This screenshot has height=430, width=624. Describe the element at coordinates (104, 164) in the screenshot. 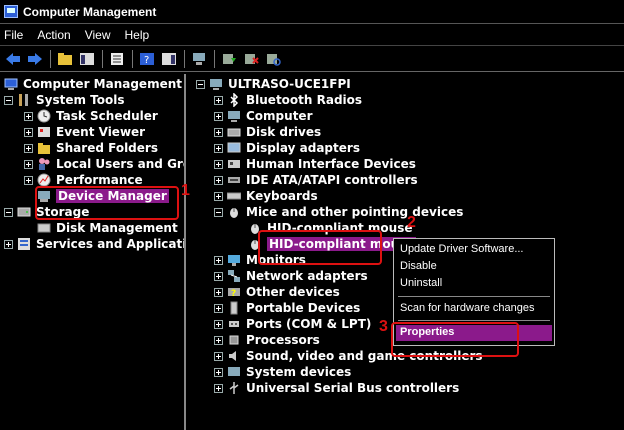

I see `tree-item-local-users: Local Users and Grou` at that location.